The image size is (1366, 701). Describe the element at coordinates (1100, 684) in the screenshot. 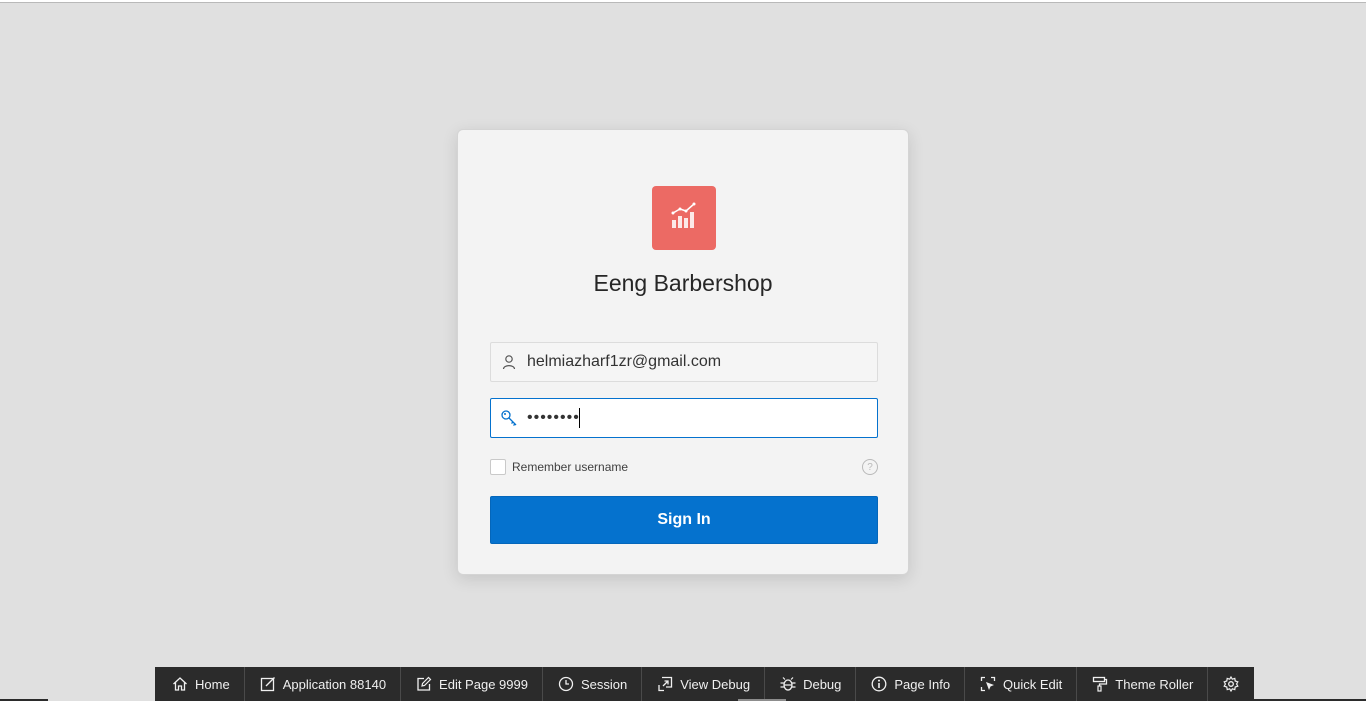

I see `paint-roller-icon` at that location.